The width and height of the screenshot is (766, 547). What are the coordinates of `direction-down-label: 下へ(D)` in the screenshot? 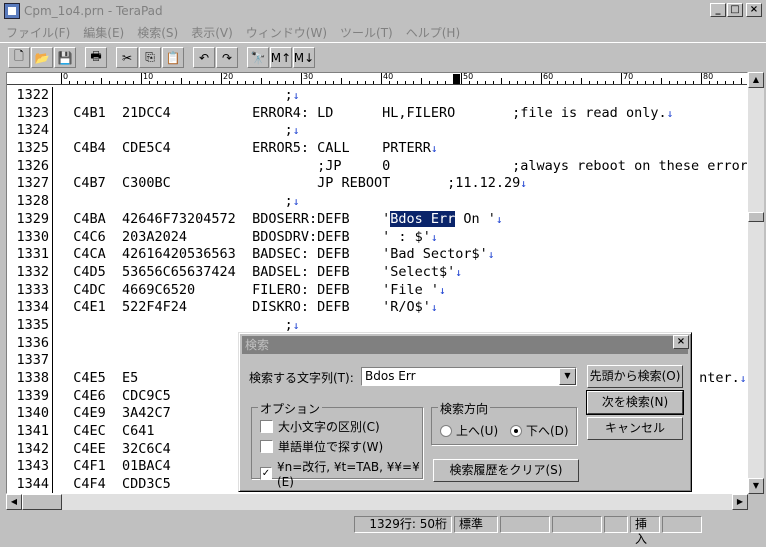 It's located at (547, 431).